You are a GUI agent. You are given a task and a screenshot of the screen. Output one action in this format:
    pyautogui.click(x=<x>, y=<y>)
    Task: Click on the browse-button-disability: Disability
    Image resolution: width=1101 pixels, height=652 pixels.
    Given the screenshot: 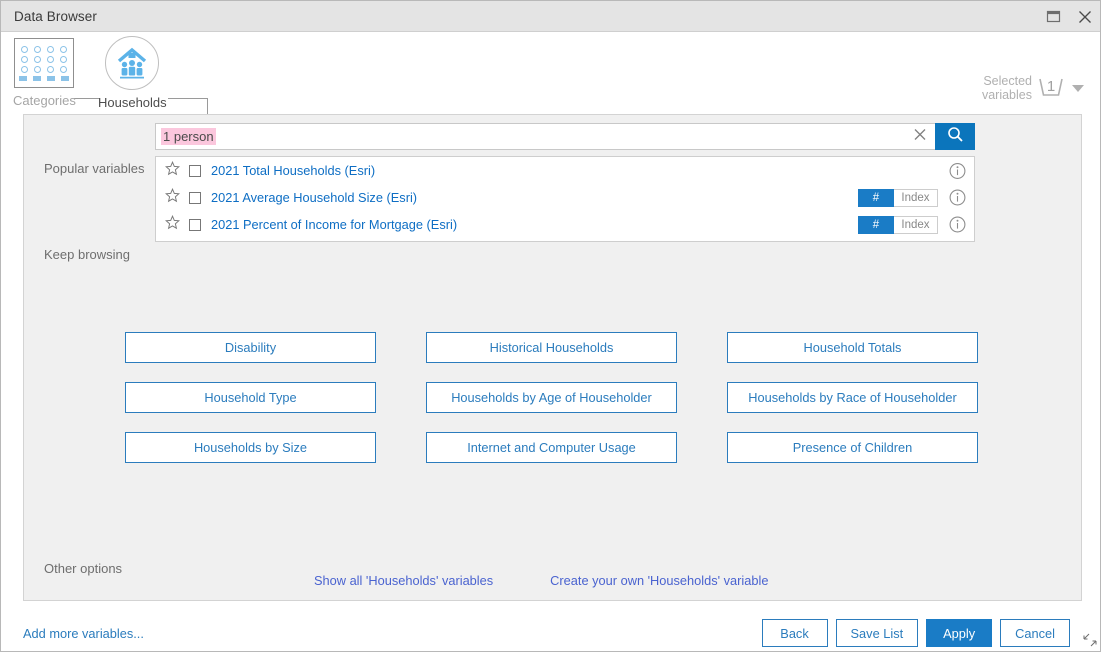 What is the action you would take?
    pyautogui.click(x=250, y=347)
    